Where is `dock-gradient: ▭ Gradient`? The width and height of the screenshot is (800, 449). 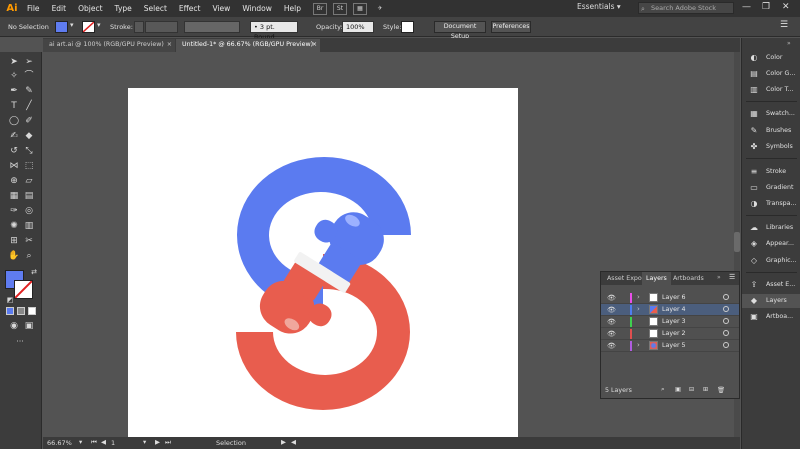 dock-gradient: ▭ Gradient is located at coordinates (771, 188).